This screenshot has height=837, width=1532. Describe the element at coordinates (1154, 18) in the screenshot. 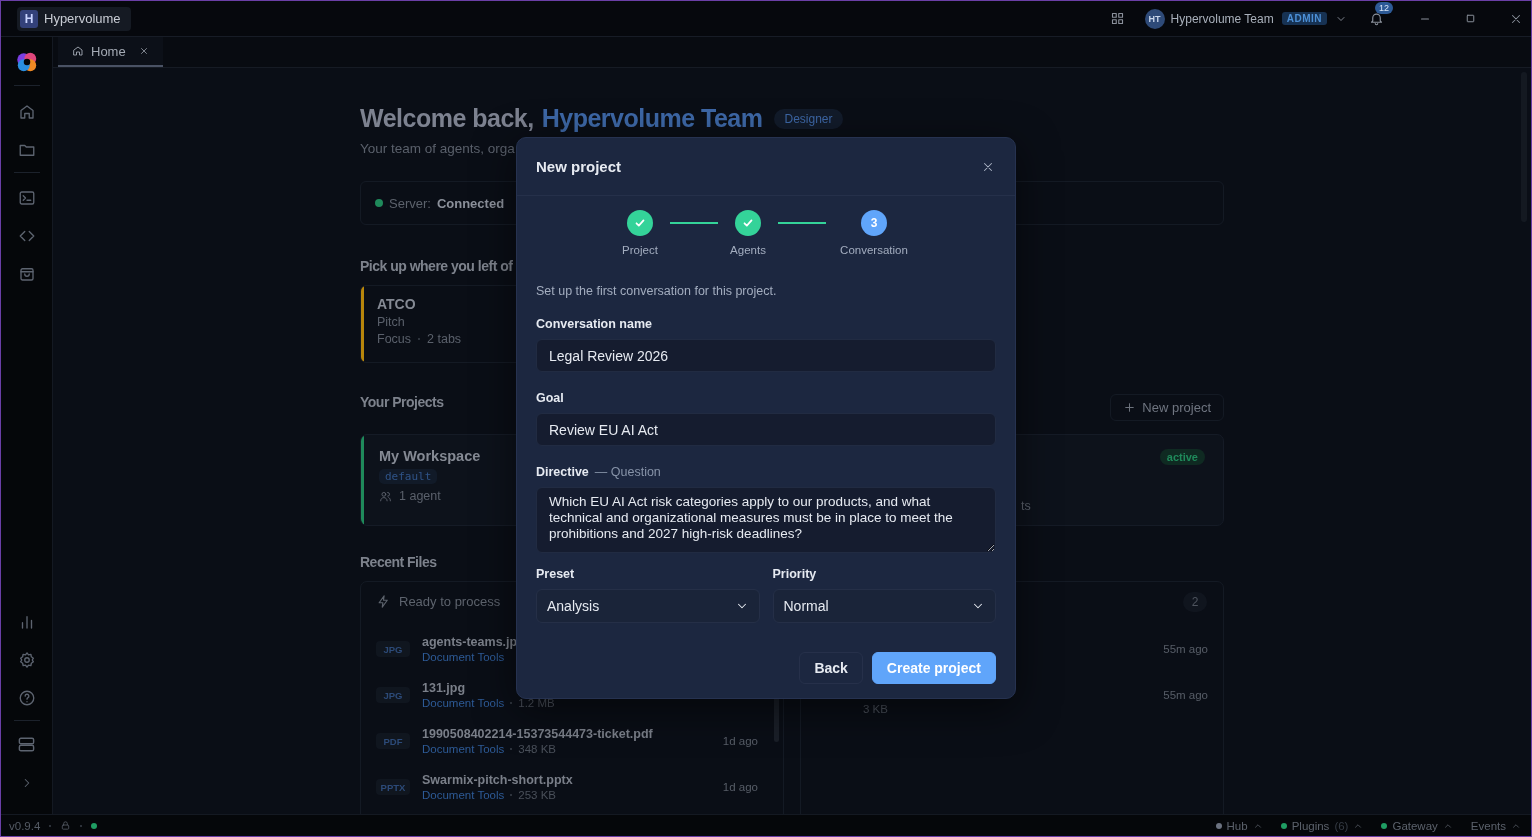

I see `user-avatar: HT` at that location.